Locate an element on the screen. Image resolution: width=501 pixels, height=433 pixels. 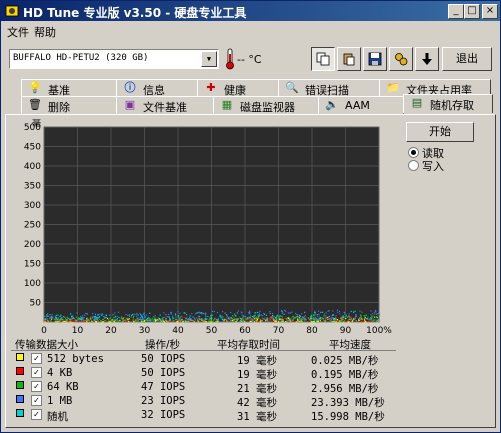
drive-select-value: BUFFALO HD-PETU2 (320 GB) is located at coordinates (81, 58).